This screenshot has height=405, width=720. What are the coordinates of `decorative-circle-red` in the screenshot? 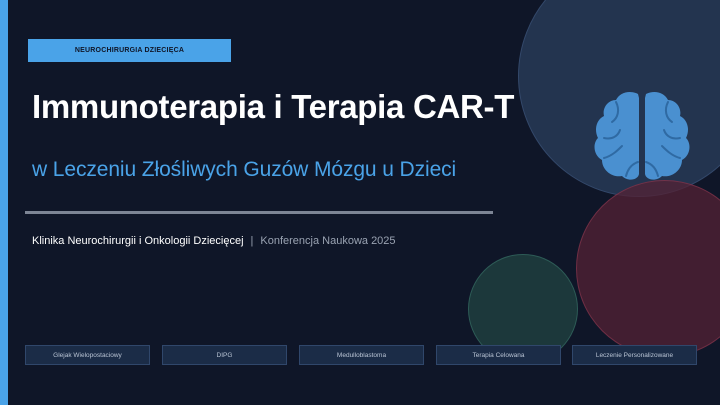 It's located at (648, 268).